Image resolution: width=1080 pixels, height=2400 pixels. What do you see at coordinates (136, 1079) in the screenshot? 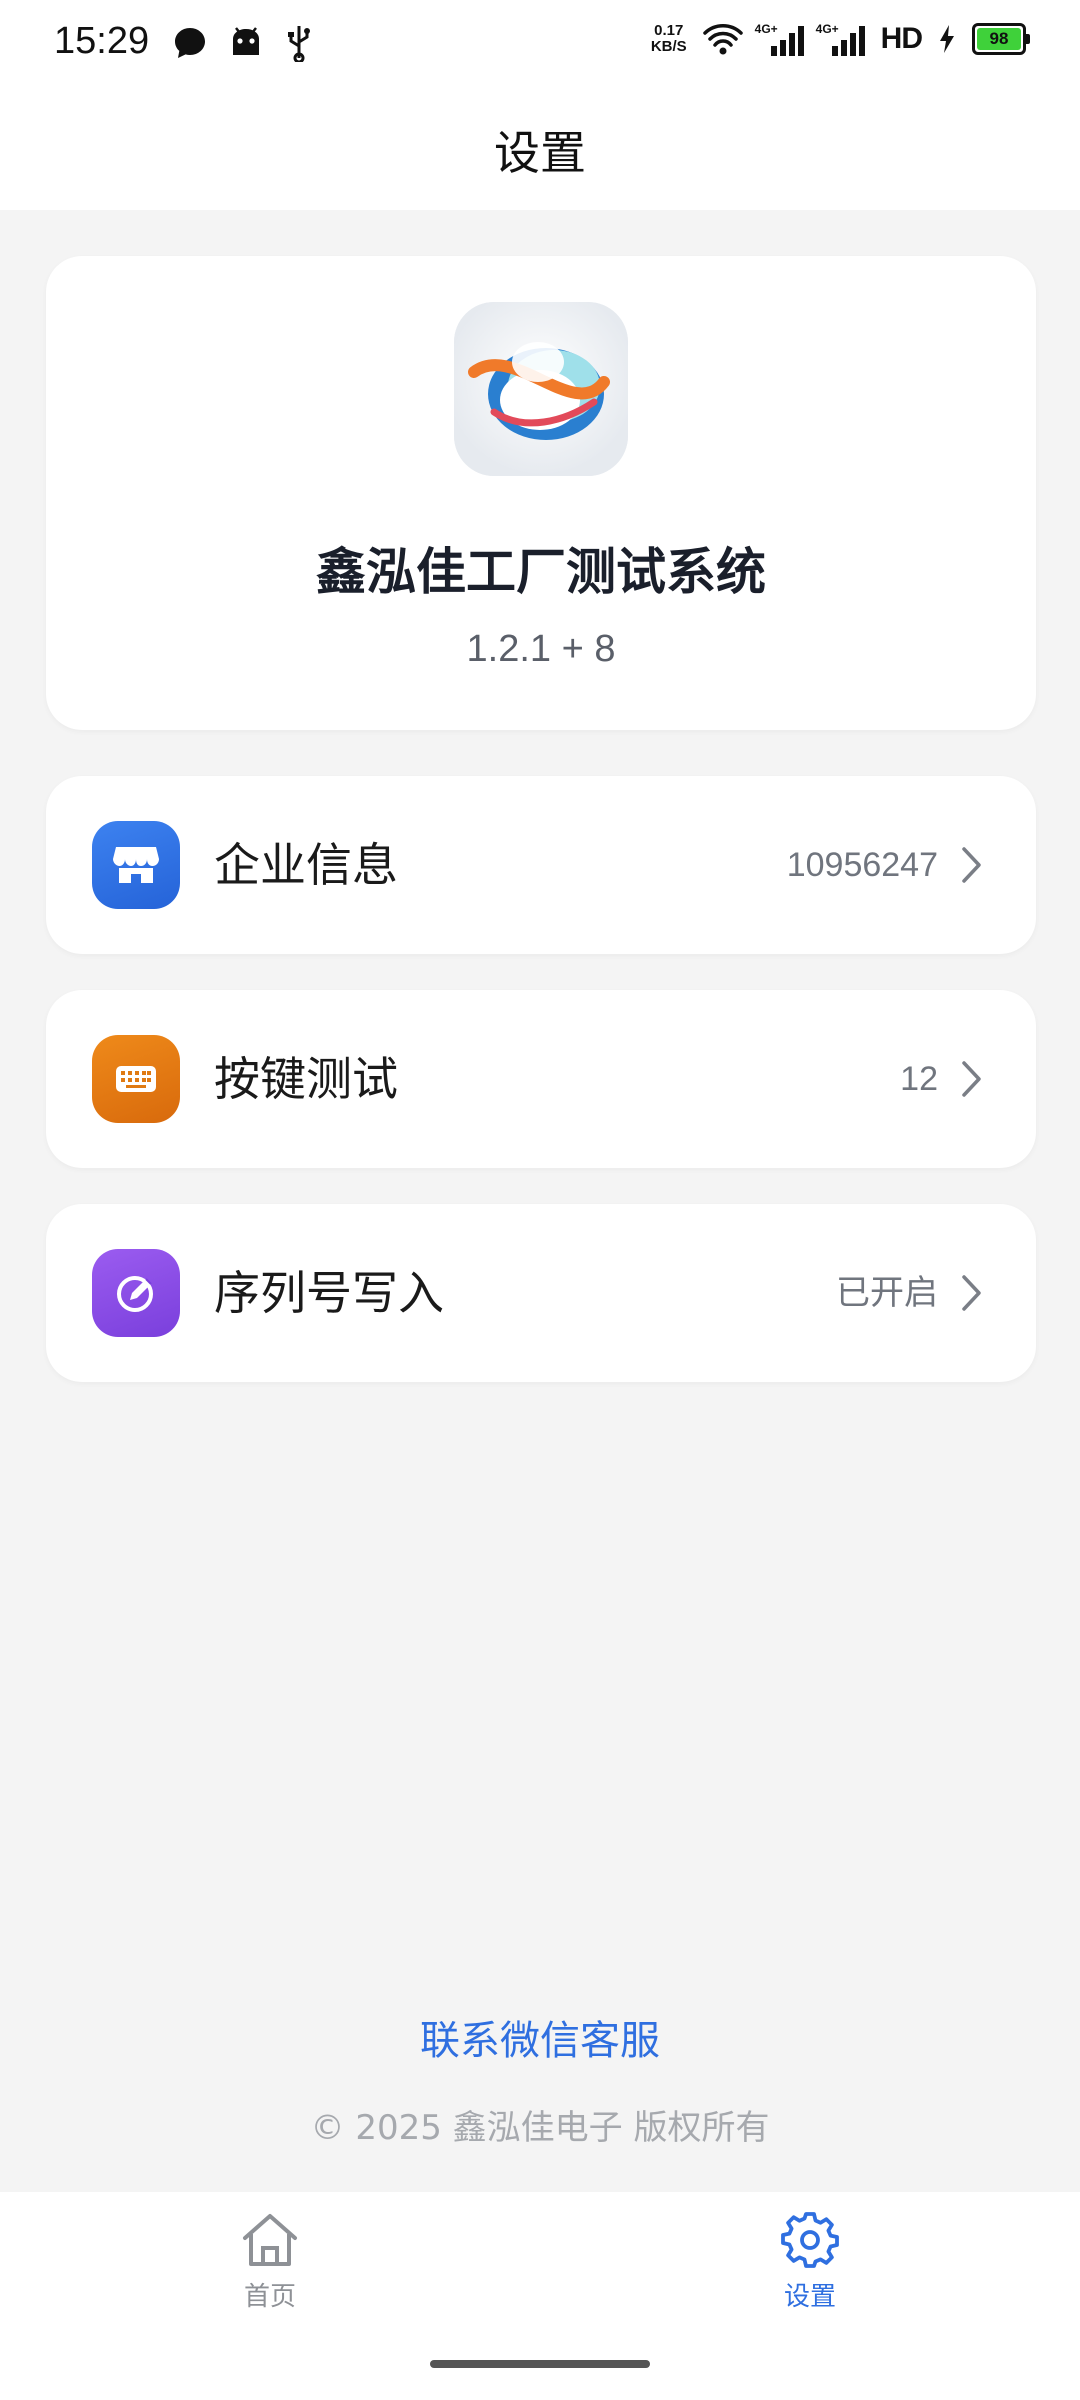
I see `keyboard-icon` at bounding box center [136, 1079].